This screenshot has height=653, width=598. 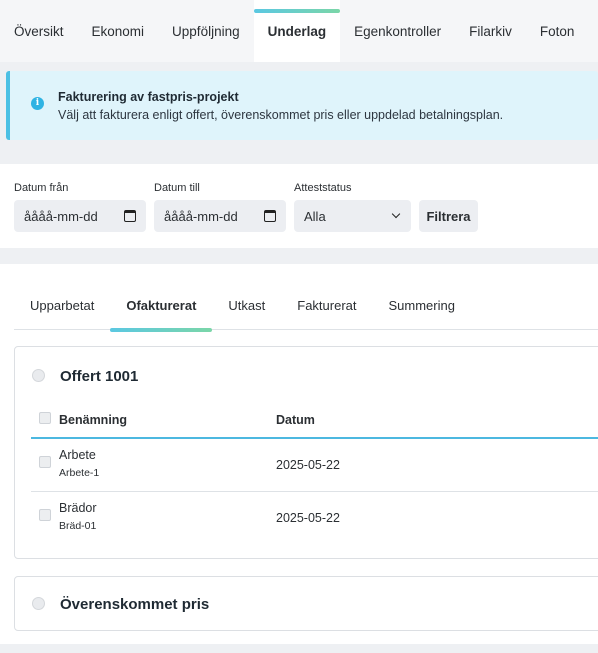 I want to click on tab-underlag: Underlag, so click(x=297, y=31).